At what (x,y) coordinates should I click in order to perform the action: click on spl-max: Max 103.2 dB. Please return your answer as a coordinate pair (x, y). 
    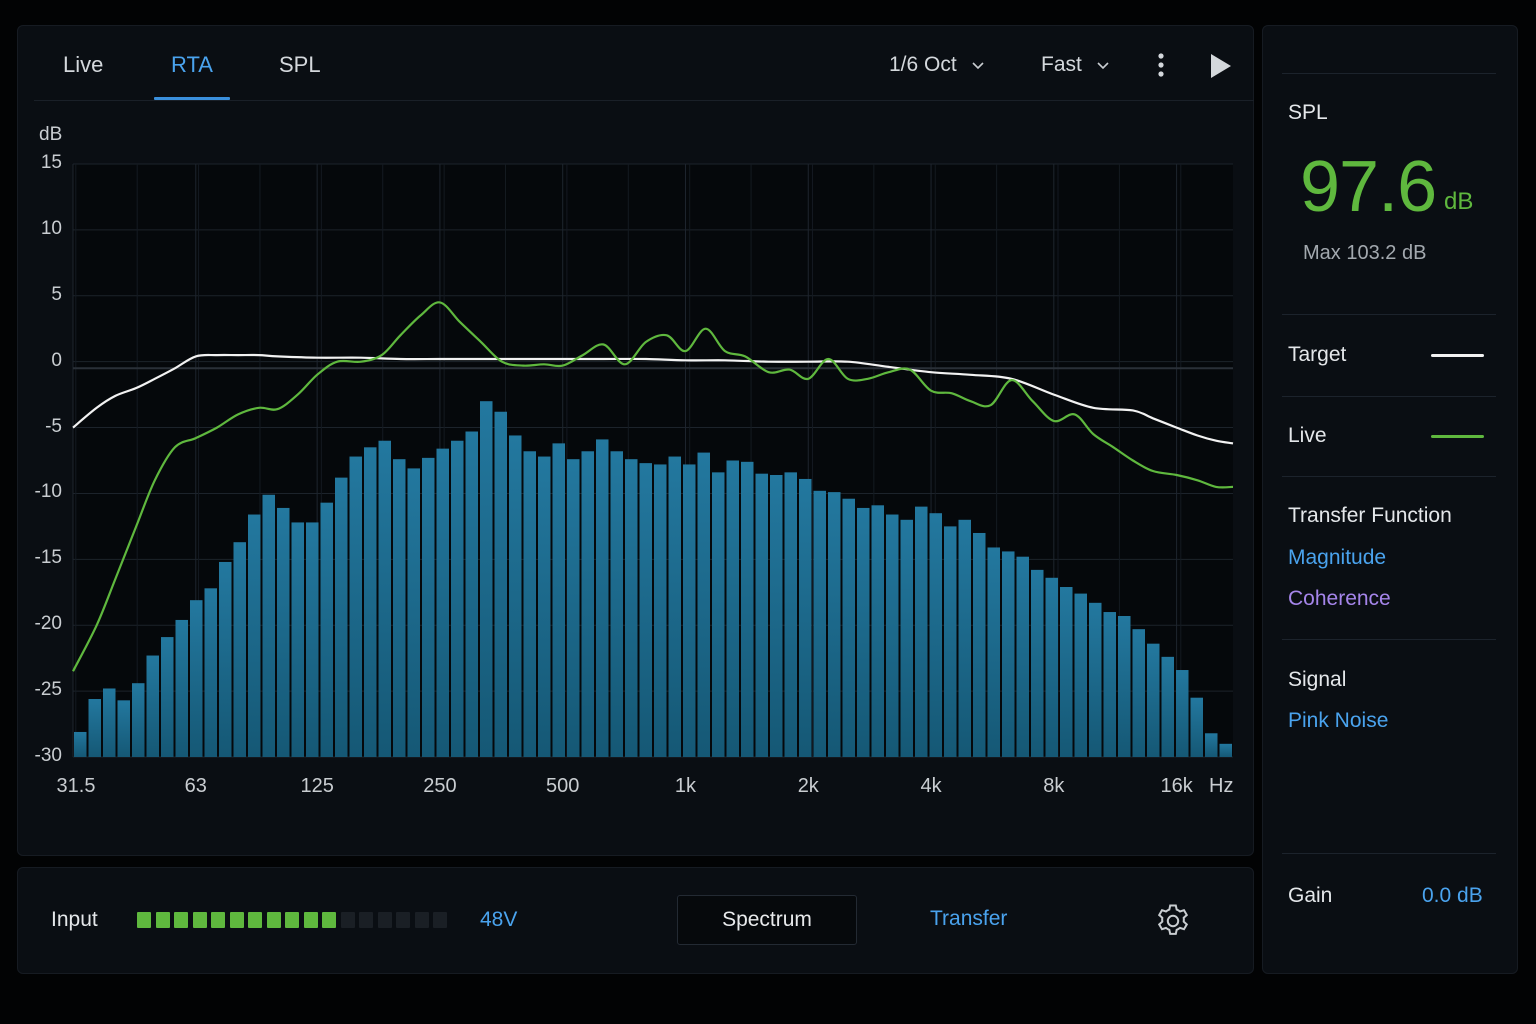
    Looking at the image, I should click on (1365, 253).